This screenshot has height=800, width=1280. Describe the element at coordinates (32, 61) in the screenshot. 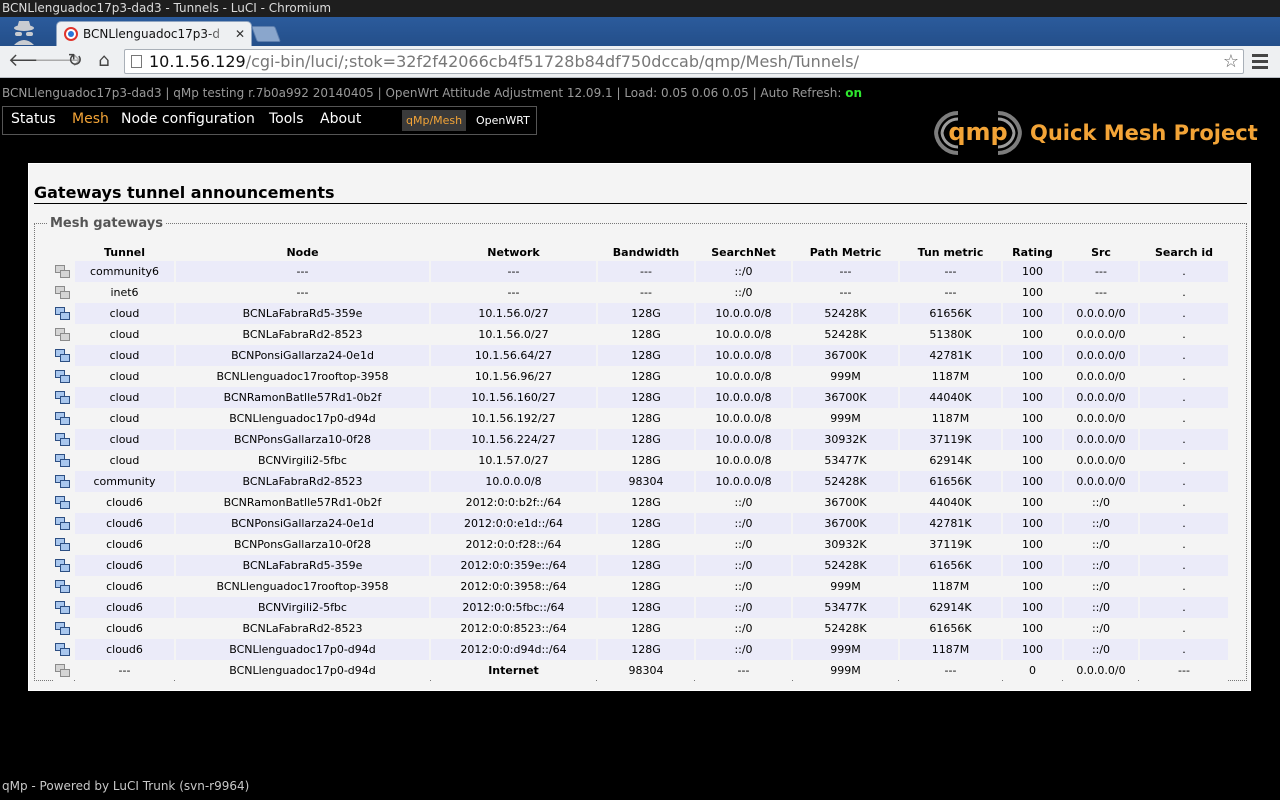

I see `back-icon: 🡐` at that location.